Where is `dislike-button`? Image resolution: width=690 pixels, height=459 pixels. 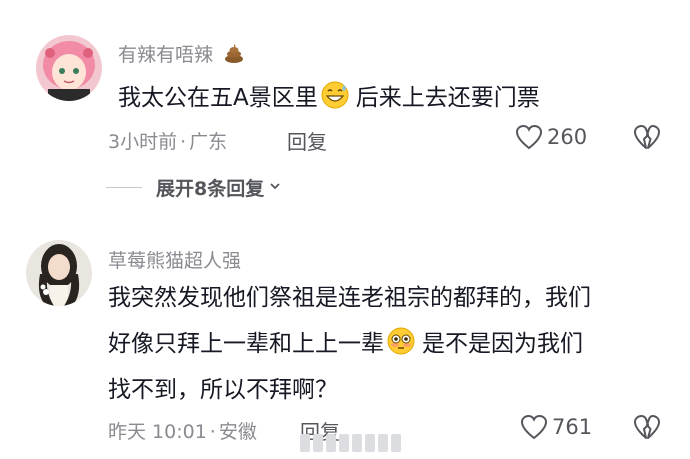 dislike-button is located at coordinates (647, 427).